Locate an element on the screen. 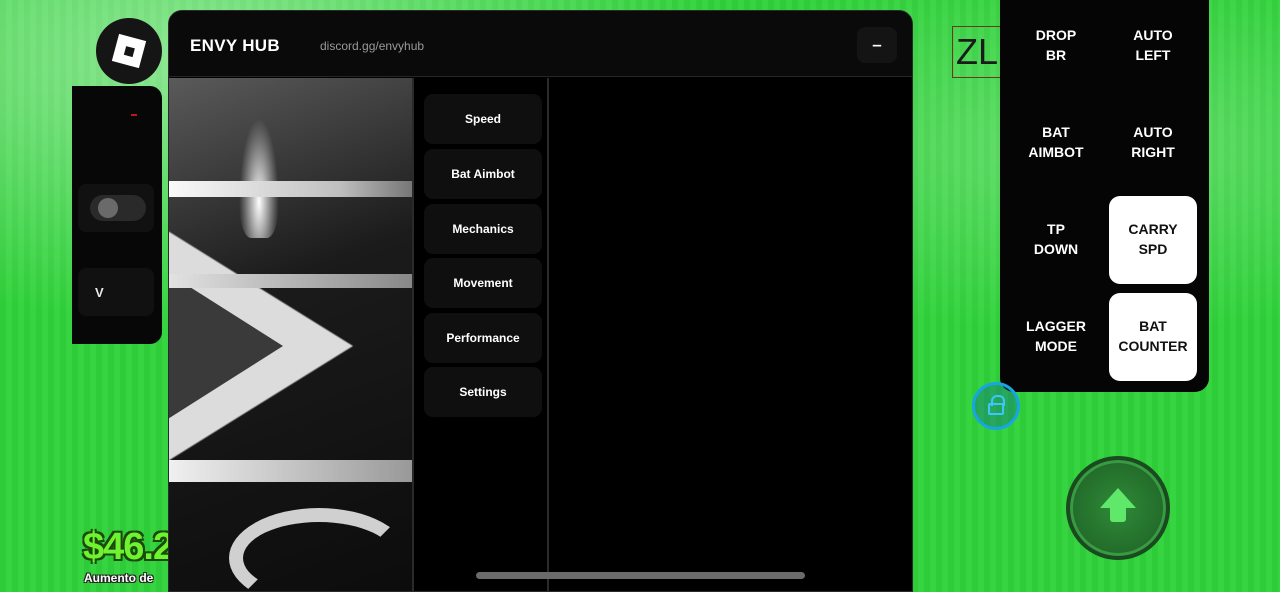 The height and width of the screenshot is (592, 1280). bind-bat-counter: BAT COUNTER is located at coordinates (1153, 337).